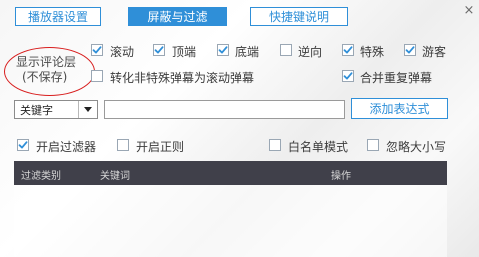  What do you see at coordinates (372, 52) in the screenshot?
I see `label-special: 特殊` at bounding box center [372, 52].